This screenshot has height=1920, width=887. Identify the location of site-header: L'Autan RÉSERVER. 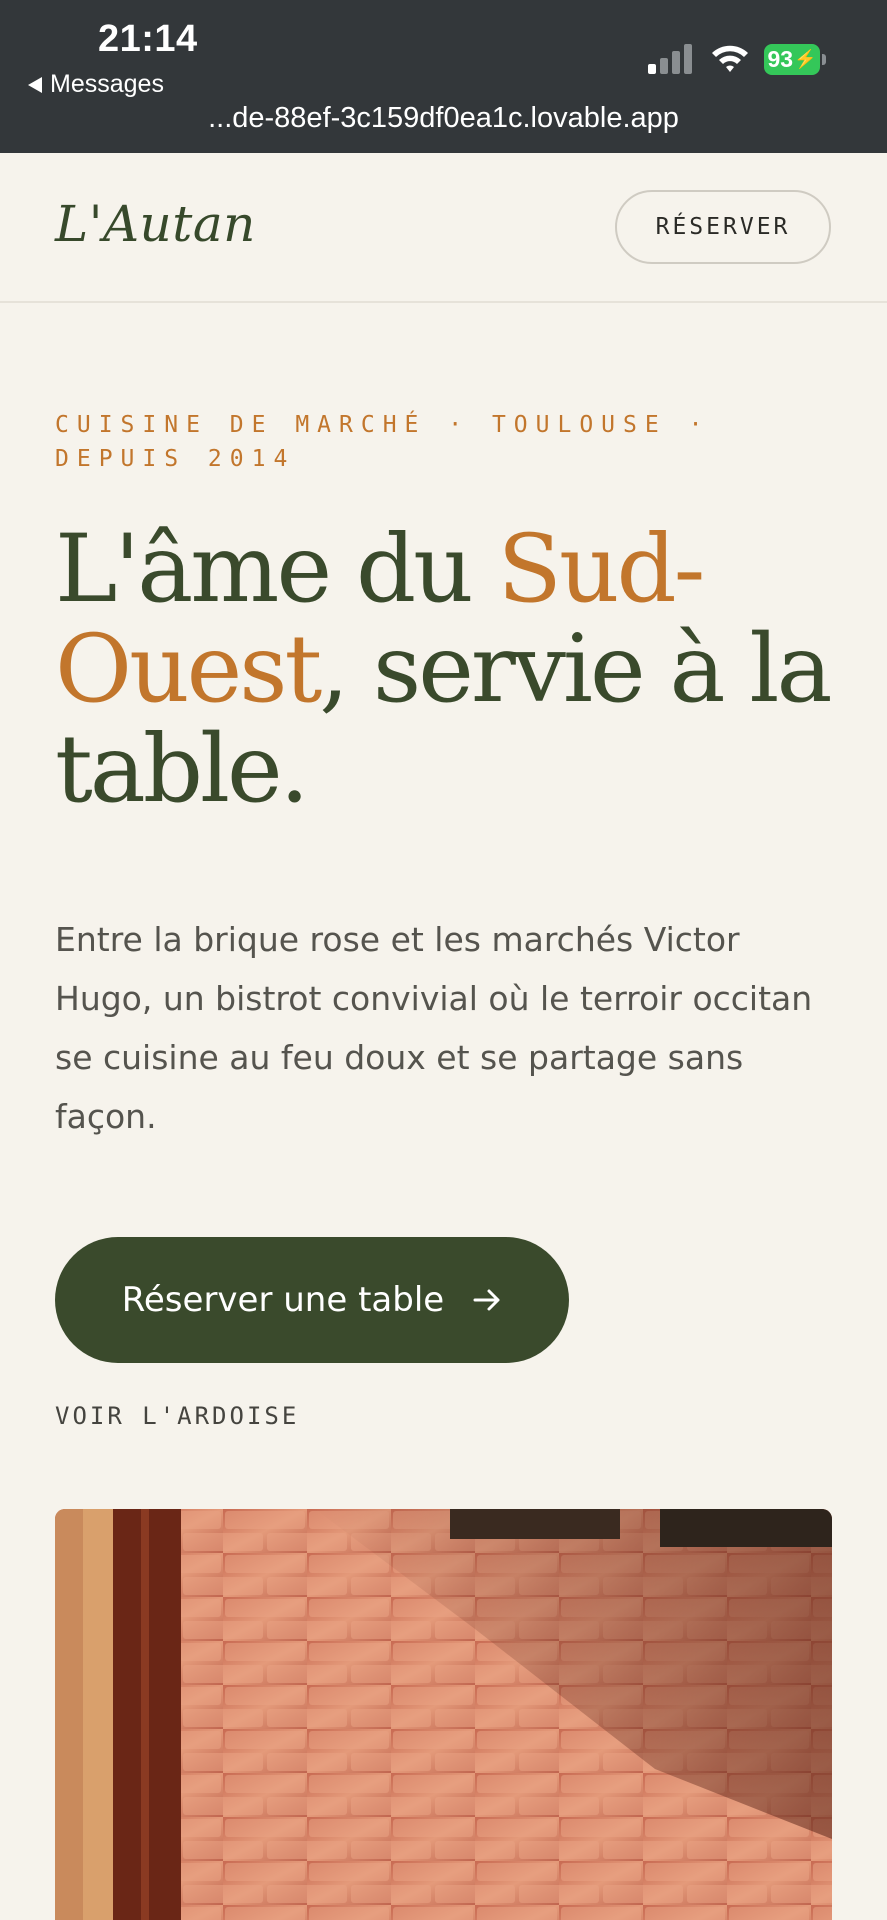
(443, 228).